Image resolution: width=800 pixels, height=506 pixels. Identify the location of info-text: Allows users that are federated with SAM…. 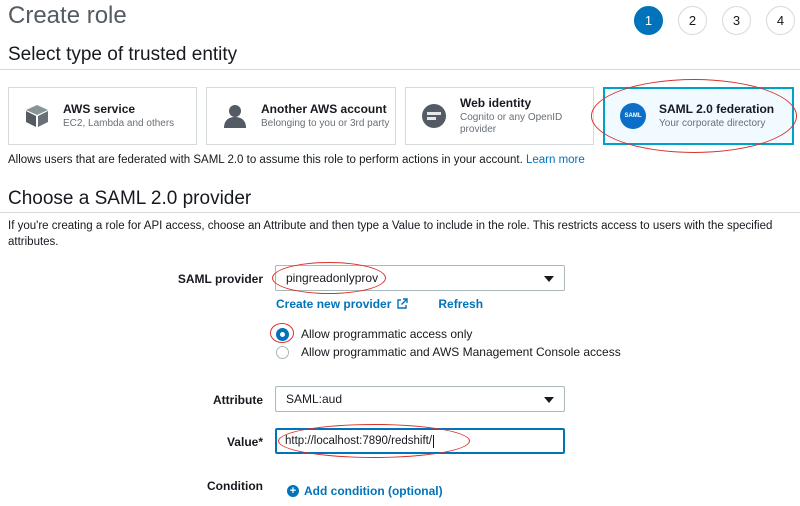
(265, 160).